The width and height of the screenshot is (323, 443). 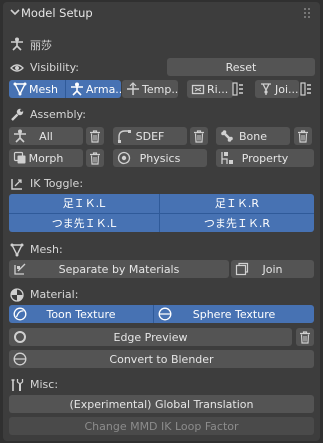 What do you see at coordinates (161, 404) in the screenshot?
I see `global-translation-button: (Experimental) Global Translation` at bounding box center [161, 404].